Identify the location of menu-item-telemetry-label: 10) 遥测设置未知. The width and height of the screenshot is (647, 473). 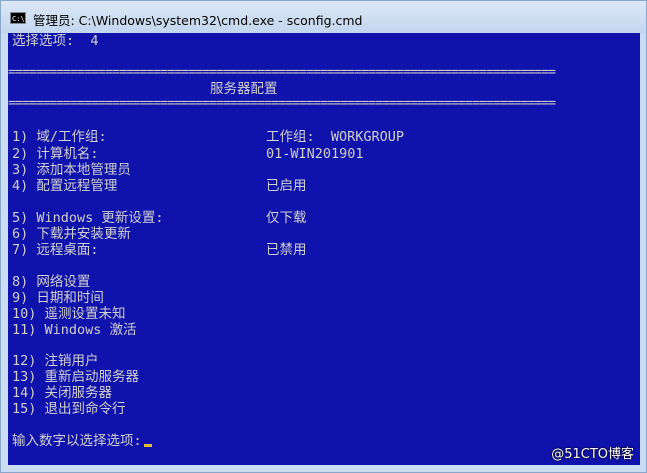
(69, 314).